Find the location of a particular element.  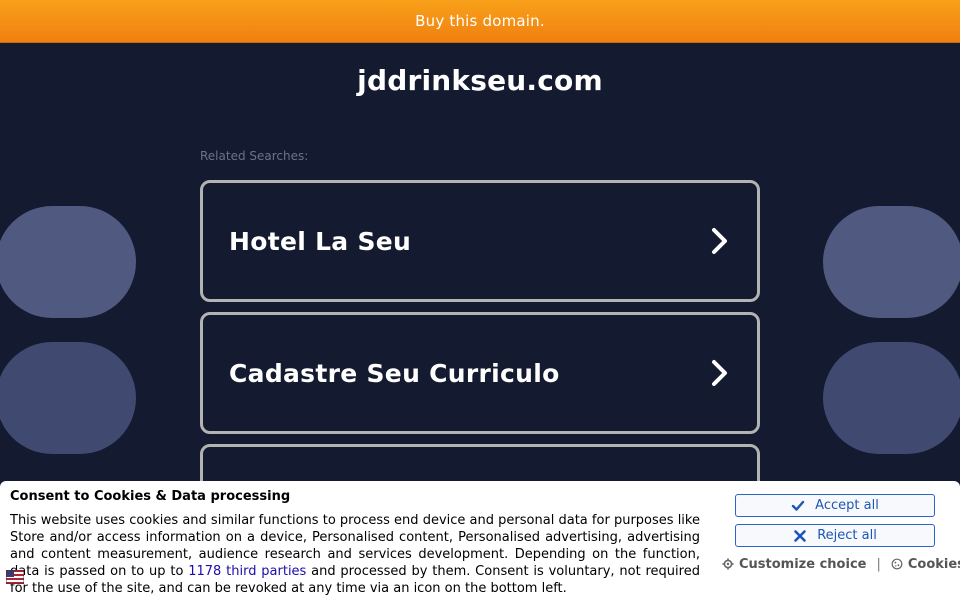

buy-domain-banner: Buy this domain. is located at coordinates (480, 21).